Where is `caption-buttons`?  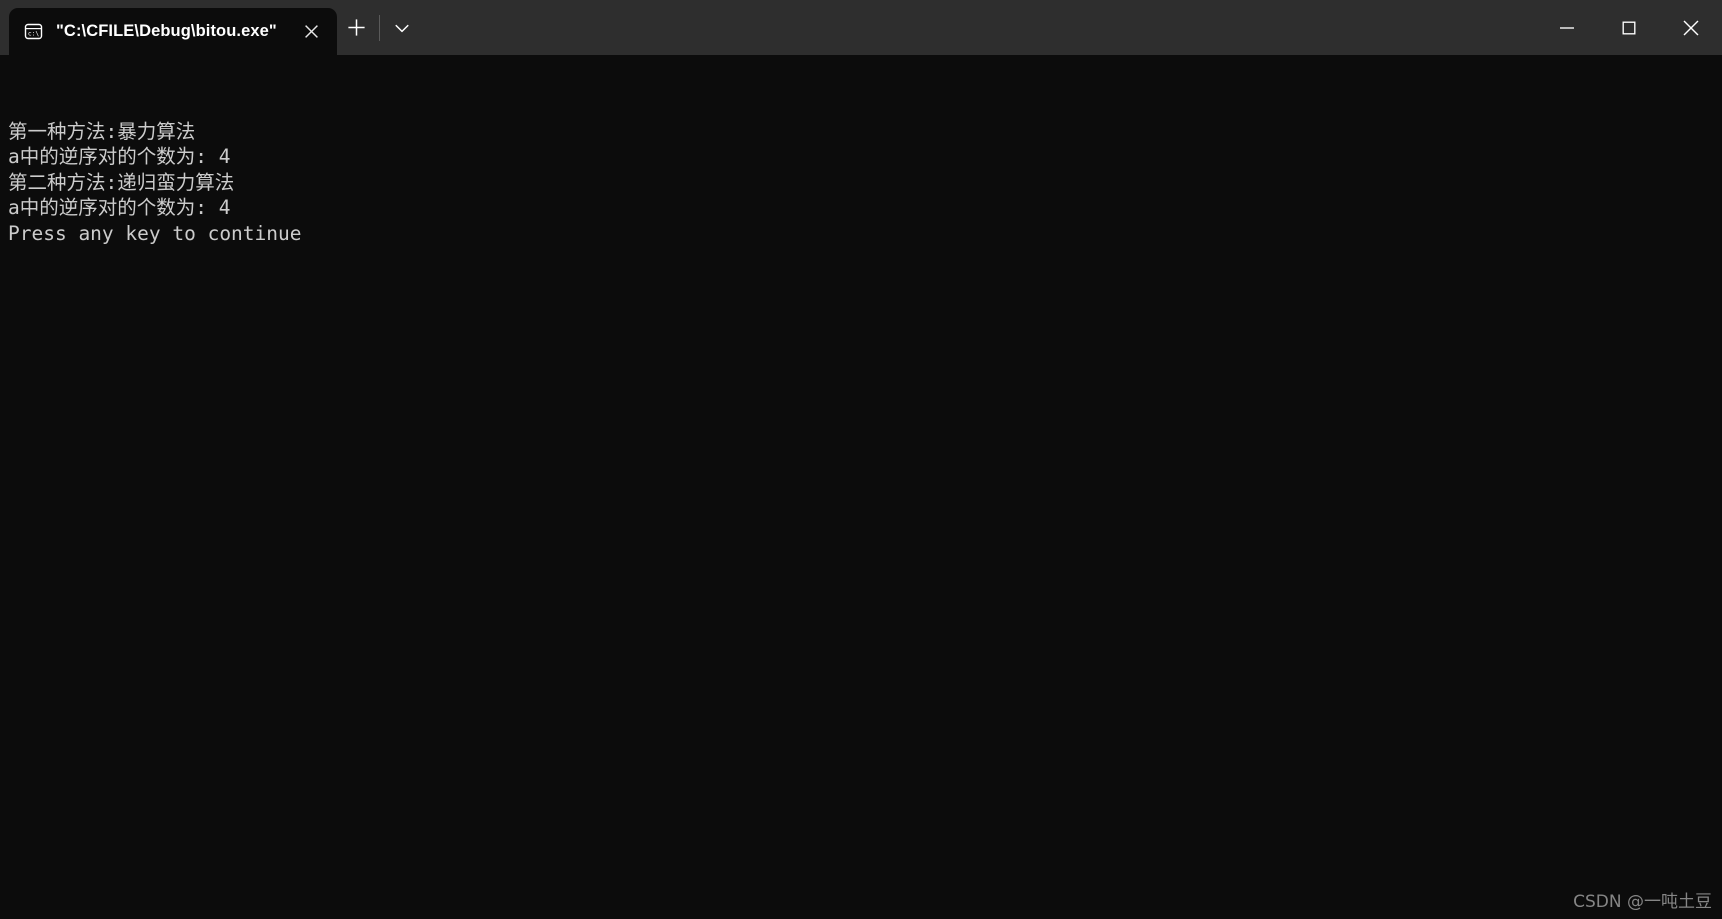
caption-buttons is located at coordinates (1629, 27).